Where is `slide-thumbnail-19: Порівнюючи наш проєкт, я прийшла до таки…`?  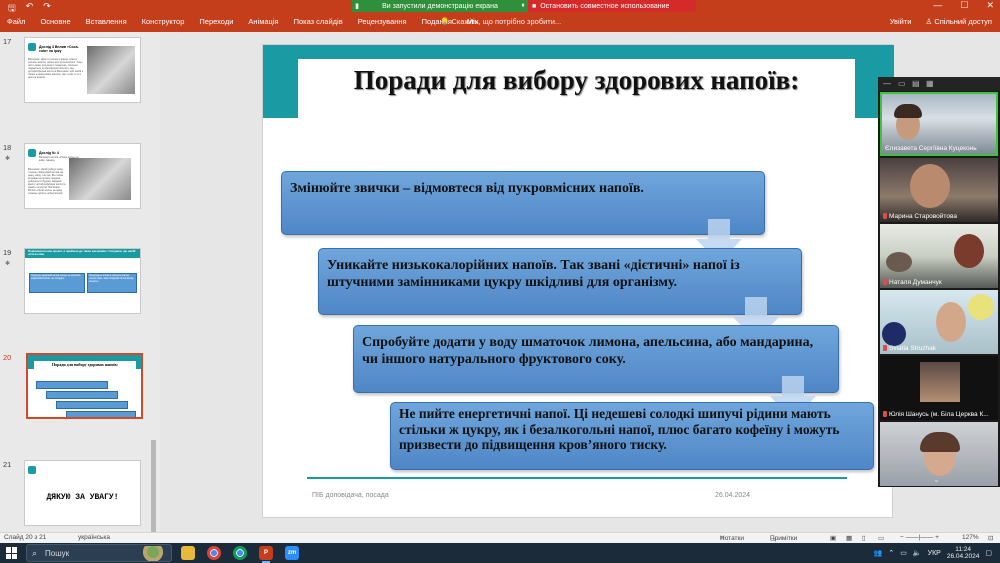 slide-thumbnail-19: Порівнюючи наш проєкт, я прийшла до таки… is located at coordinates (82, 281).